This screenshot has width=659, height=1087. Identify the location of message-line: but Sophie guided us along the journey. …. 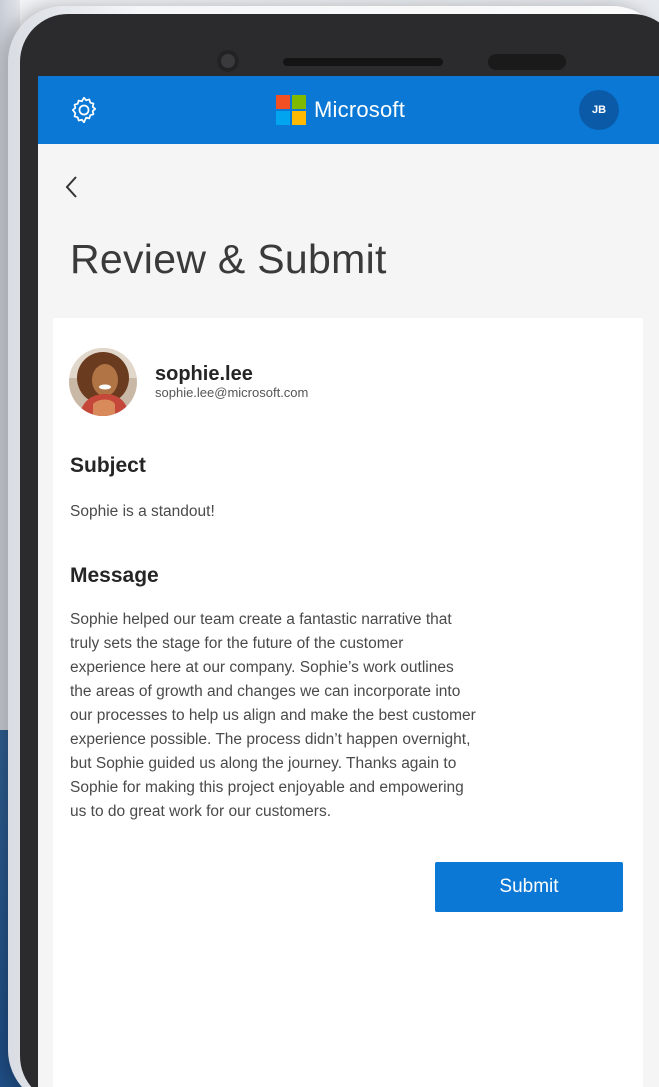
(263, 763).